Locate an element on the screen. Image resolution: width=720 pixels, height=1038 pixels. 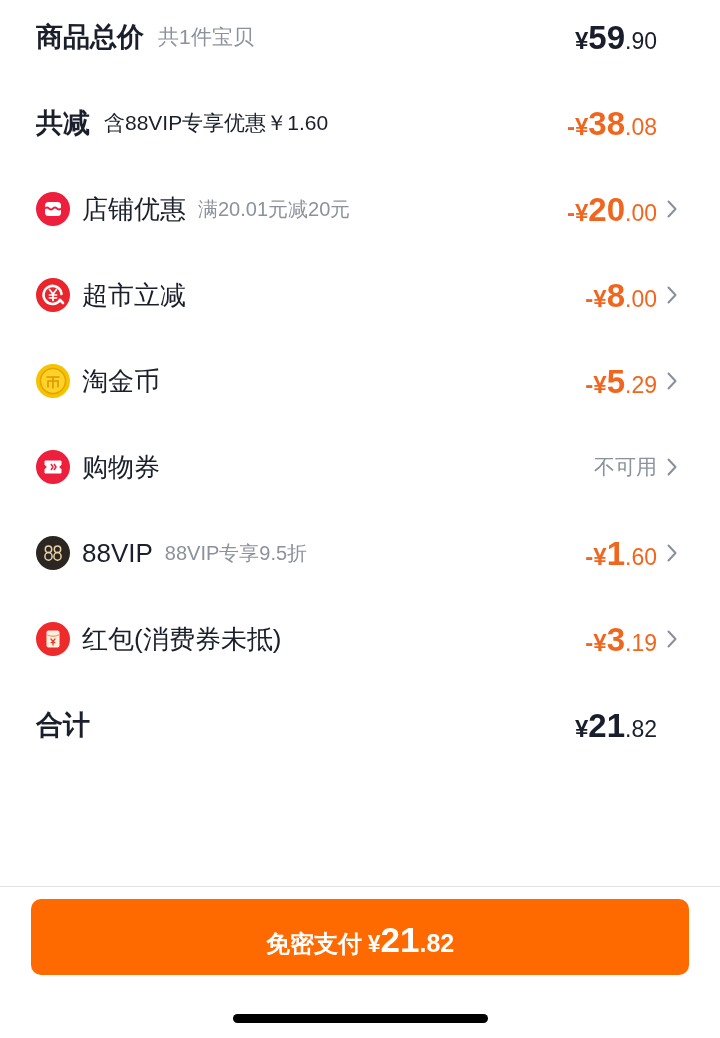
total-amount: ¥21.82 is located at coordinates (615, 725).